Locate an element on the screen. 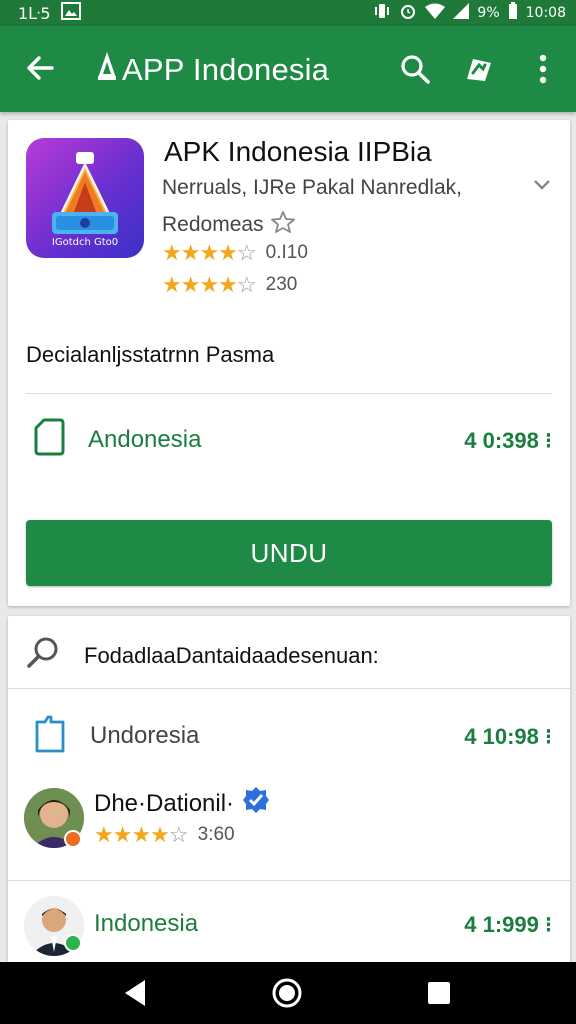 This screenshot has height=1024, width=576. nav-home-icon is located at coordinates (287, 993).